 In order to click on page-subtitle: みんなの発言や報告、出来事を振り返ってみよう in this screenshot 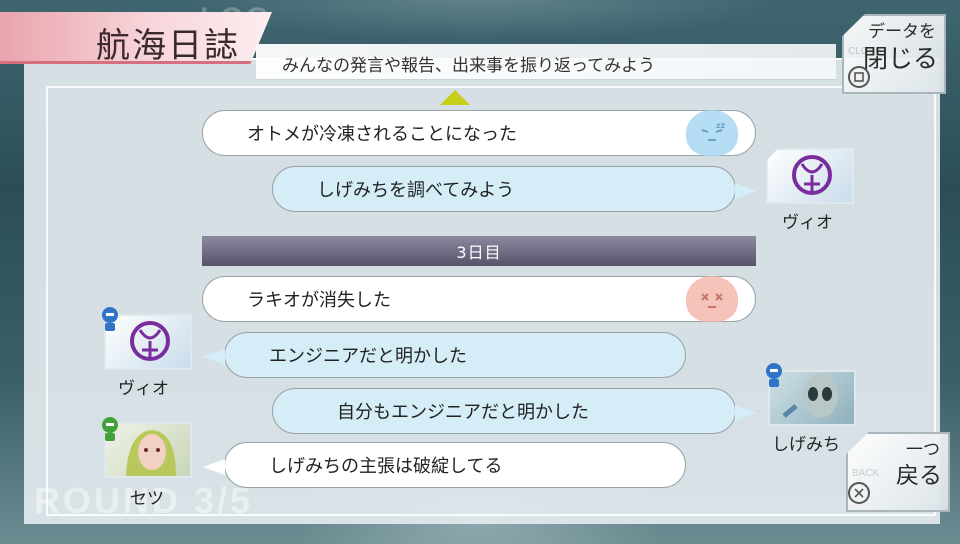, I will do `click(469, 66)`.